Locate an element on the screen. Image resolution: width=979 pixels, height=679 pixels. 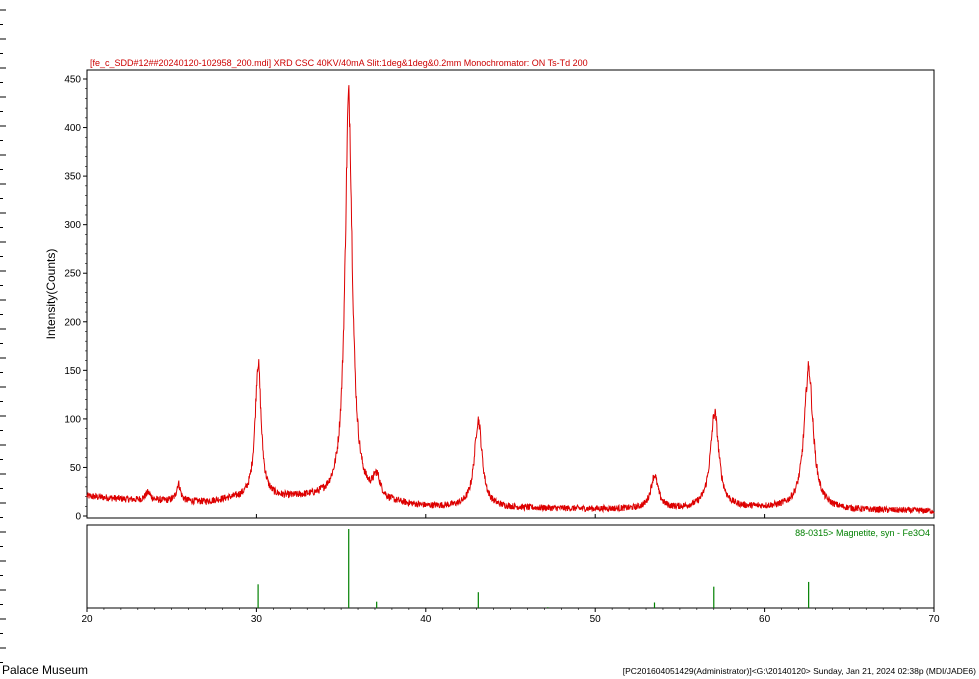
x-tick-label: 50 is located at coordinates (596, 619).